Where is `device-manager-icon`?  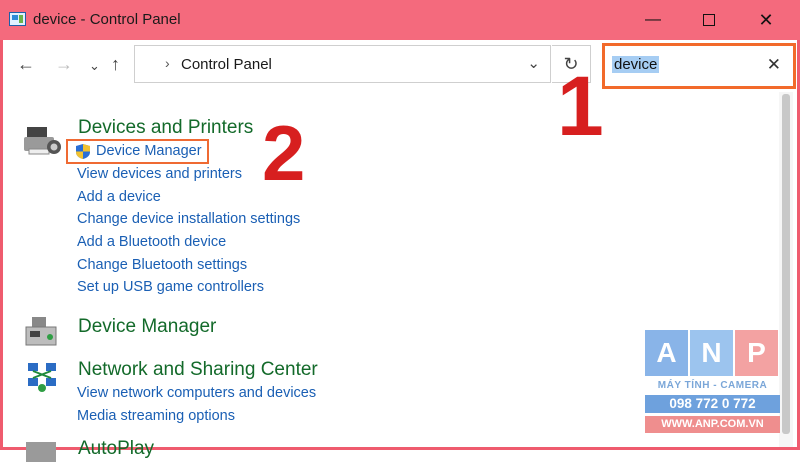
device-manager-icon is located at coordinates (41, 331).